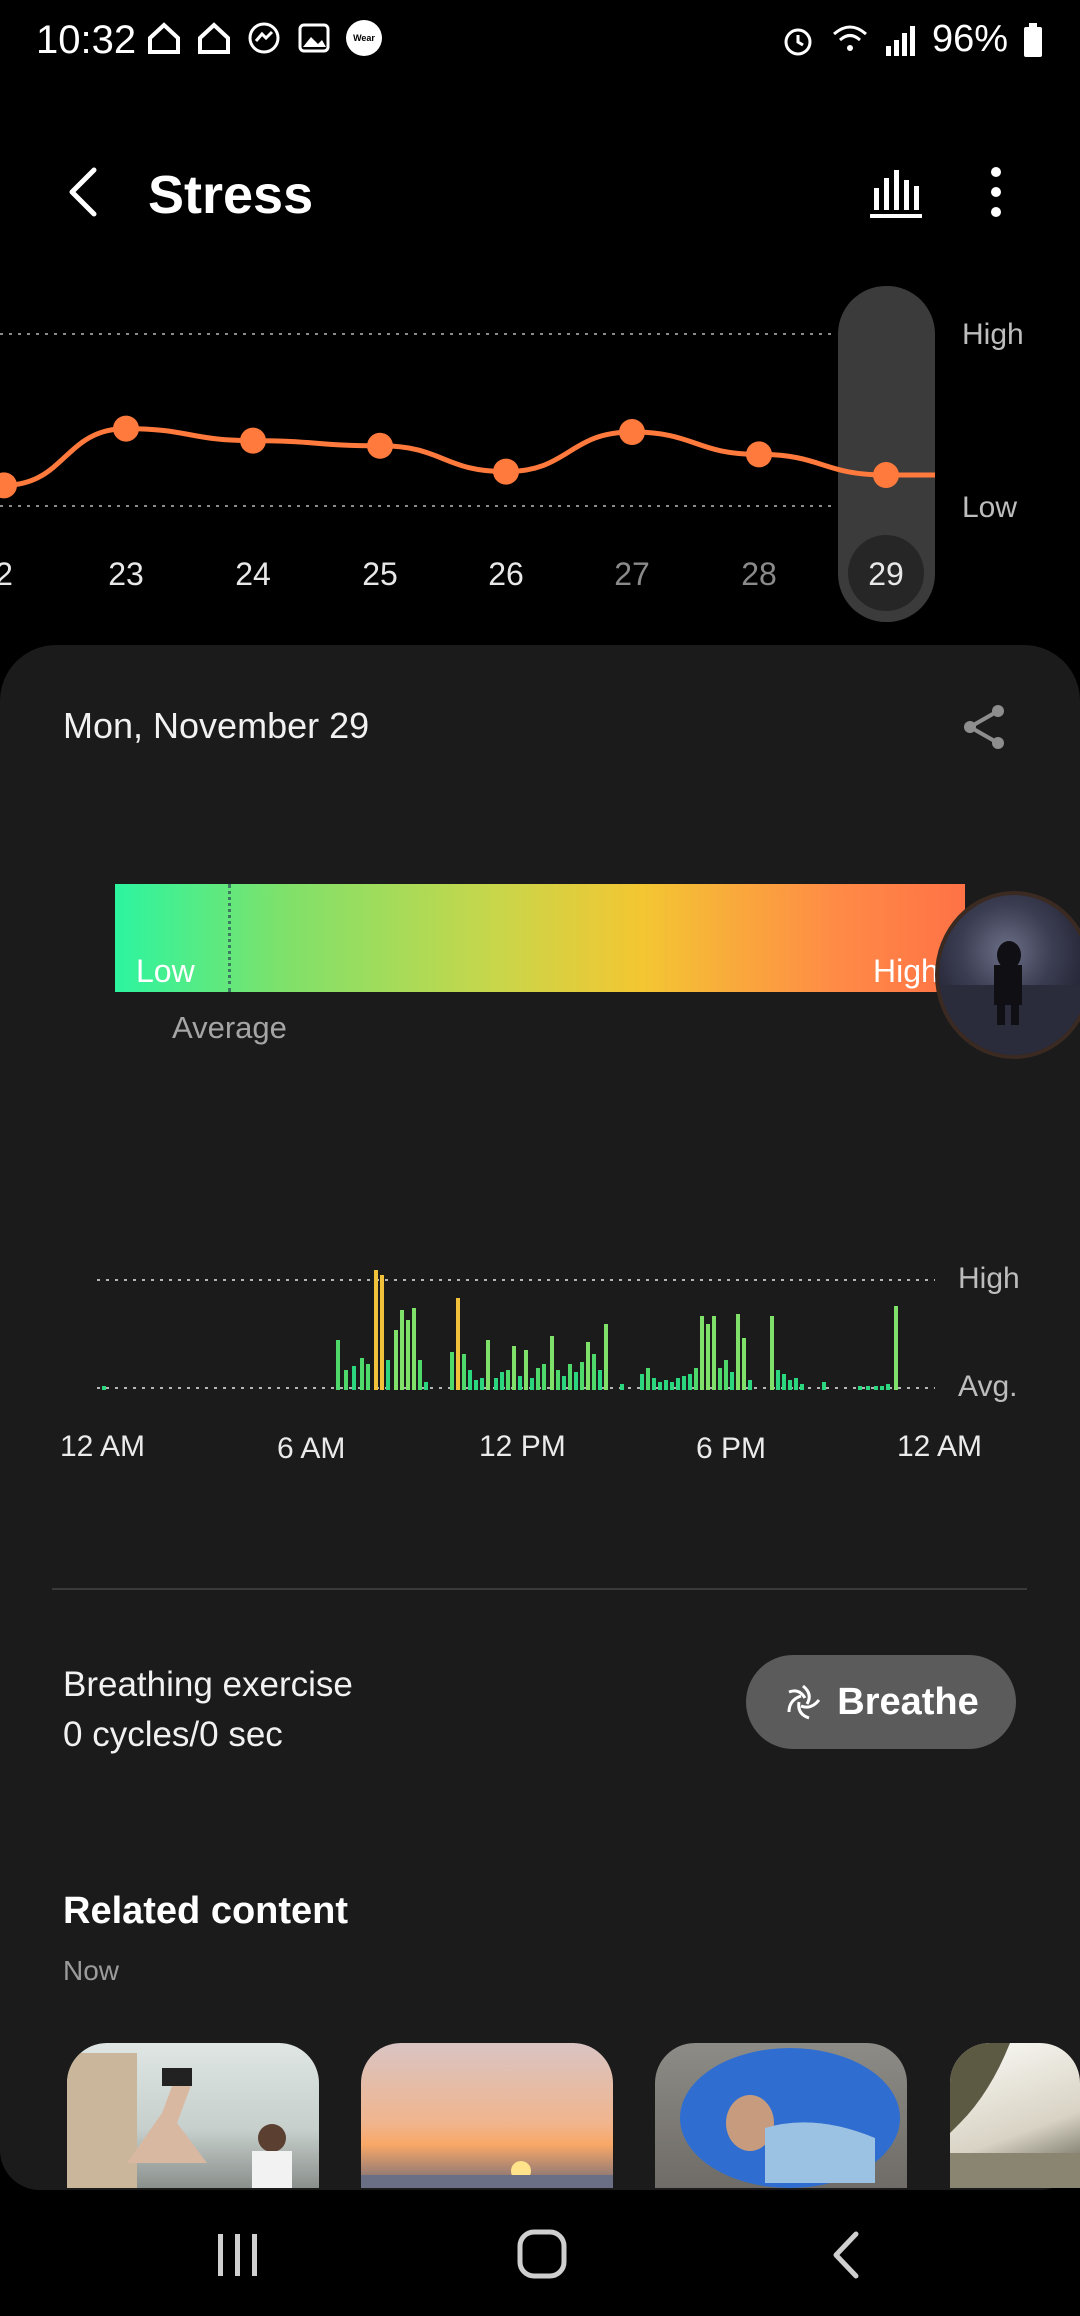 This screenshot has height=2316, width=1080. Describe the element at coordinates (522, 1446) in the screenshot. I see `time-label-12pm: 12 PM` at that location.